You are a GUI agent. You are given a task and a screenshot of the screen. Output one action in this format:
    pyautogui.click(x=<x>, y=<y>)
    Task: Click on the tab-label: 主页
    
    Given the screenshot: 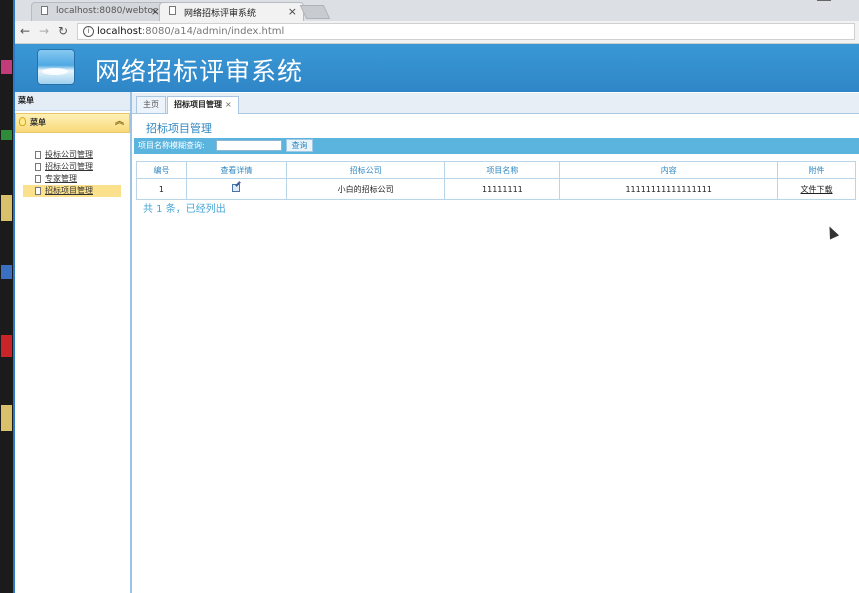 What is the action you would take?
    pyautogui.click(x=151, y=104)
    